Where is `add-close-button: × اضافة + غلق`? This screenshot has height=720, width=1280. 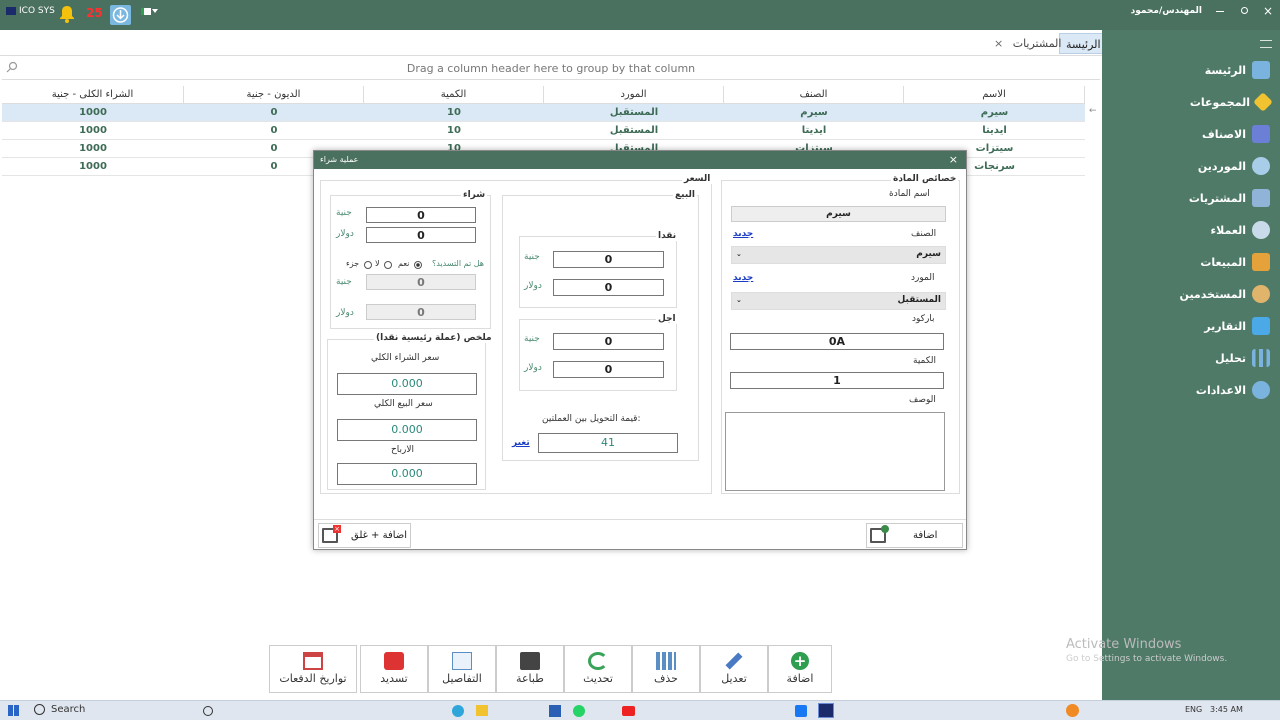
add-close-button: × اضافة + غلق is located at coordinates (364, 535).